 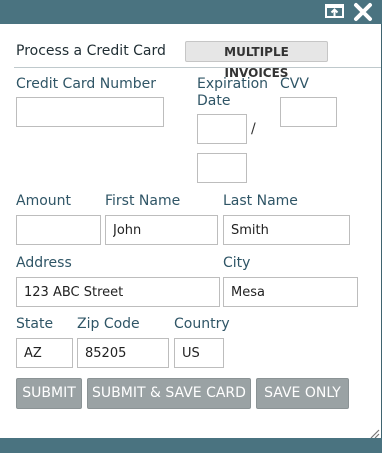 I want to click on zip-code-input, so click(x=123, y=353).